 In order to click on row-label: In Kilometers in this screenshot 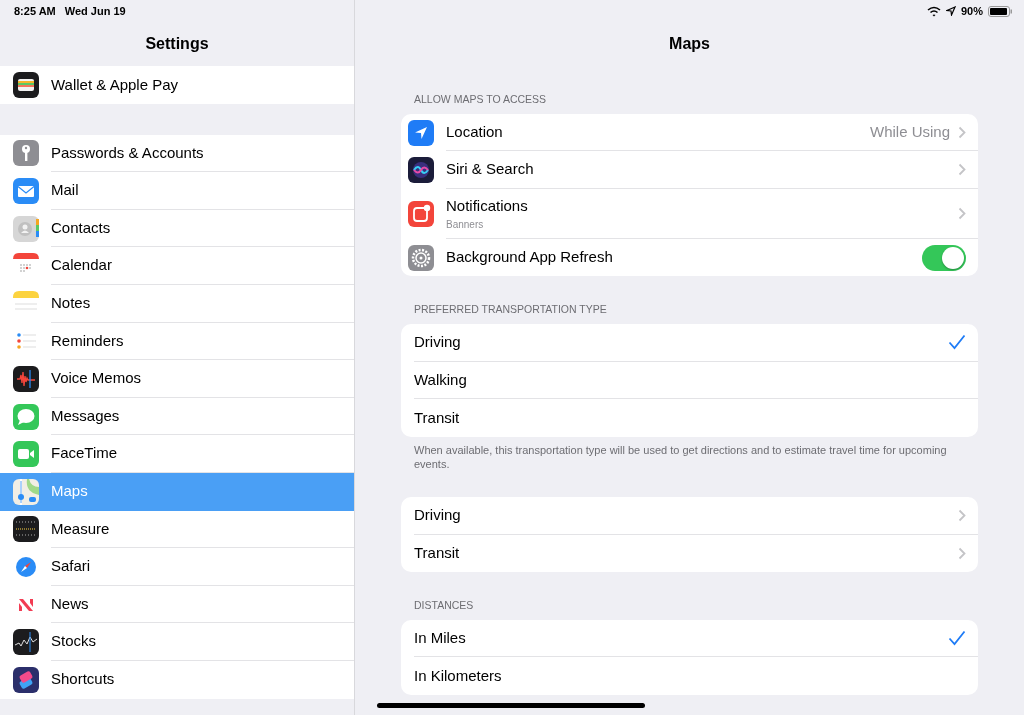, I will do `click(458, 675)`.